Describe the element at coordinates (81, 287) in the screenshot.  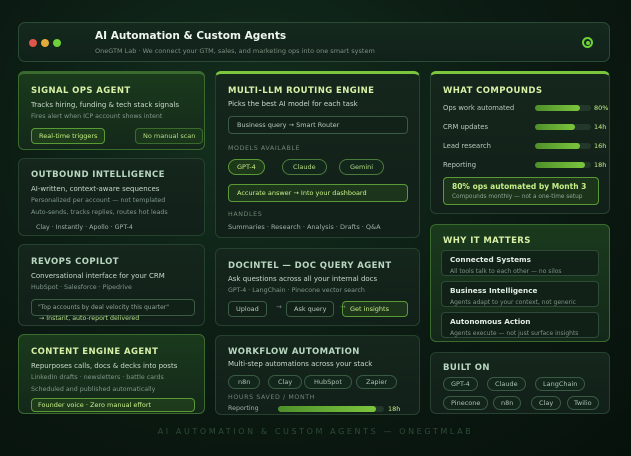
I see `card-subtext: HubSpot · Salesforce · Pipedrive` at that location.